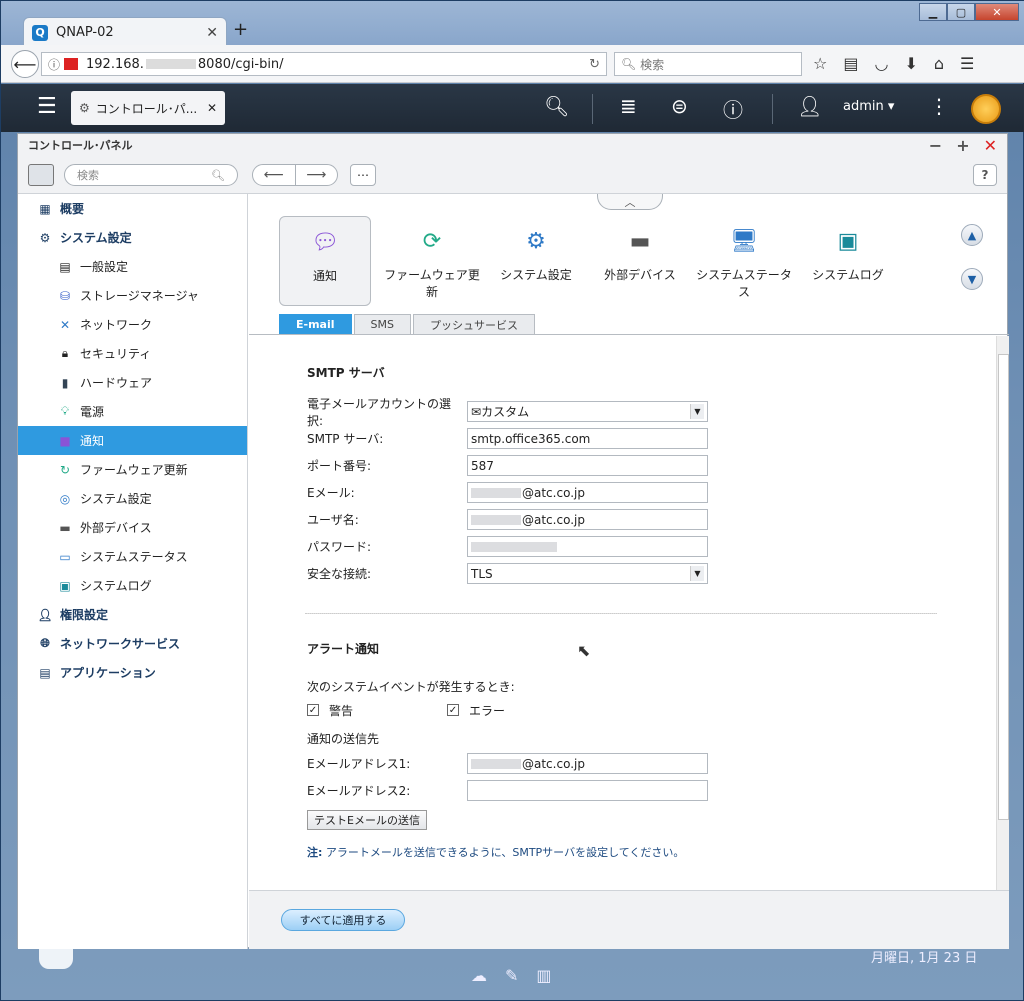 Image resolution: width=1024 pixels, height=1001 pixels. I want to click on envelope-icon: ✉, so click(476, 411).